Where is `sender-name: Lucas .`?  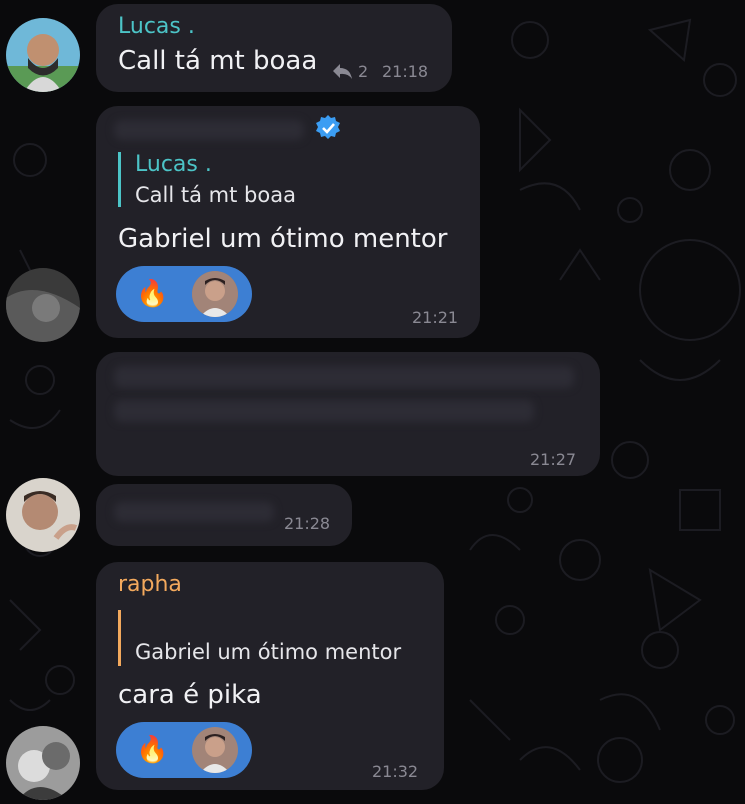
sender-name: Lucas . is located at coordinates (156, 26).